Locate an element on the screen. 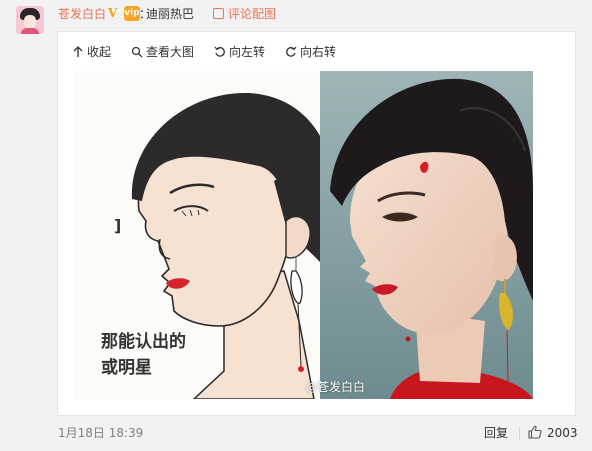 The width and height of the screenshot is (592, 451). topic-link: 迪丽热巴 is located at coordinates (170, 14).